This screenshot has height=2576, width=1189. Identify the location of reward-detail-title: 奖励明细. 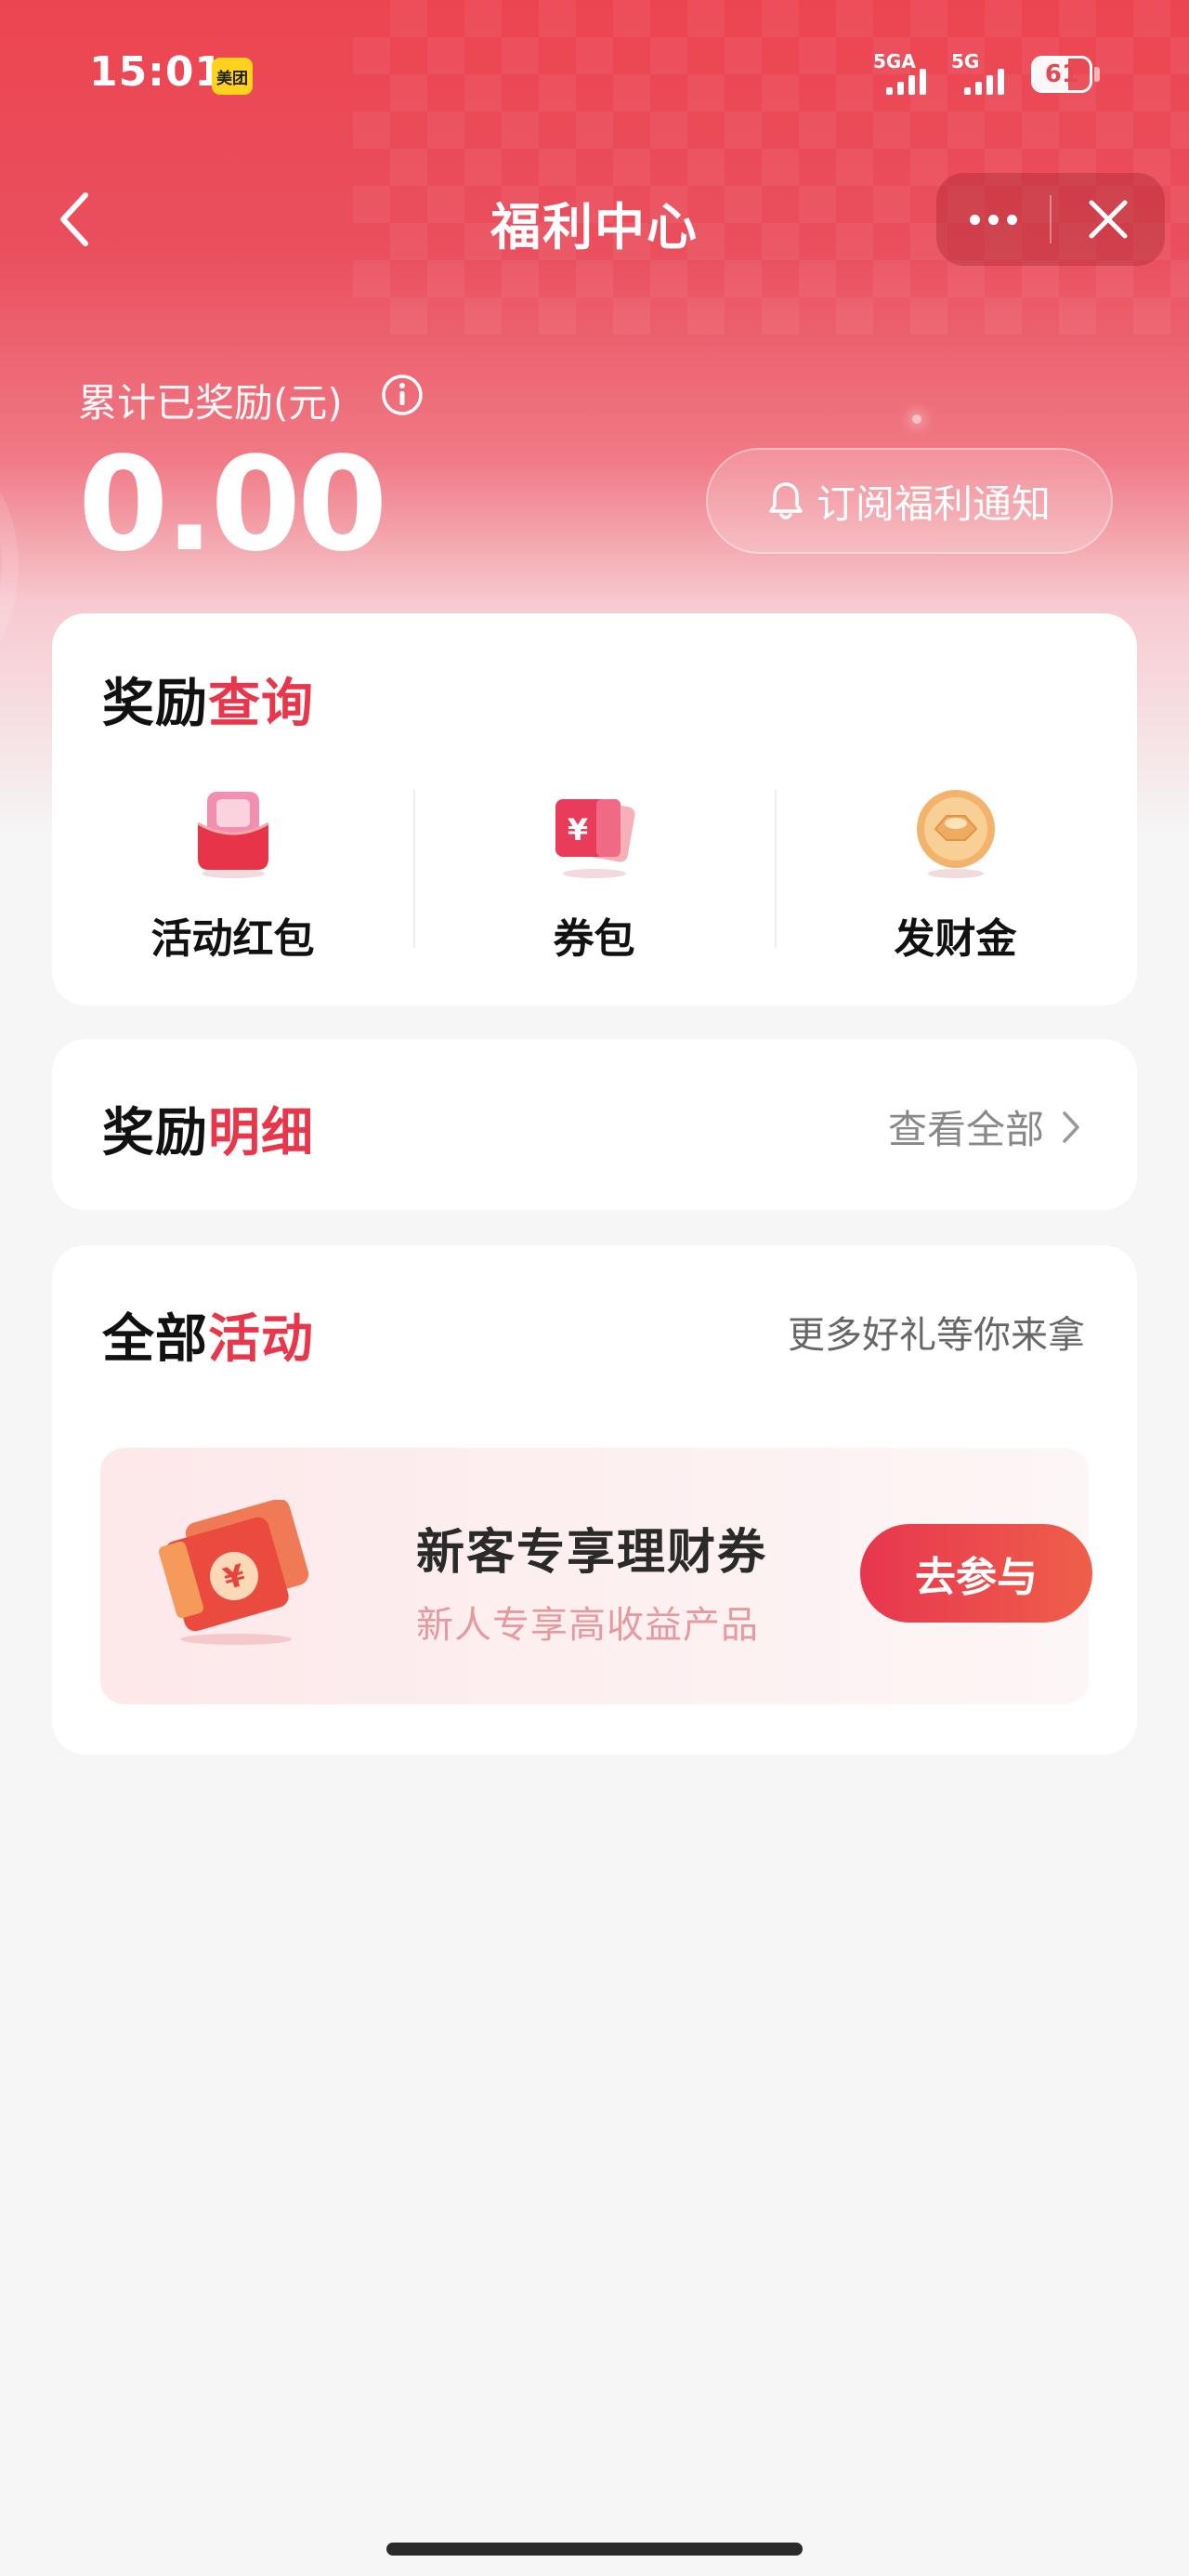
(208, 1128).